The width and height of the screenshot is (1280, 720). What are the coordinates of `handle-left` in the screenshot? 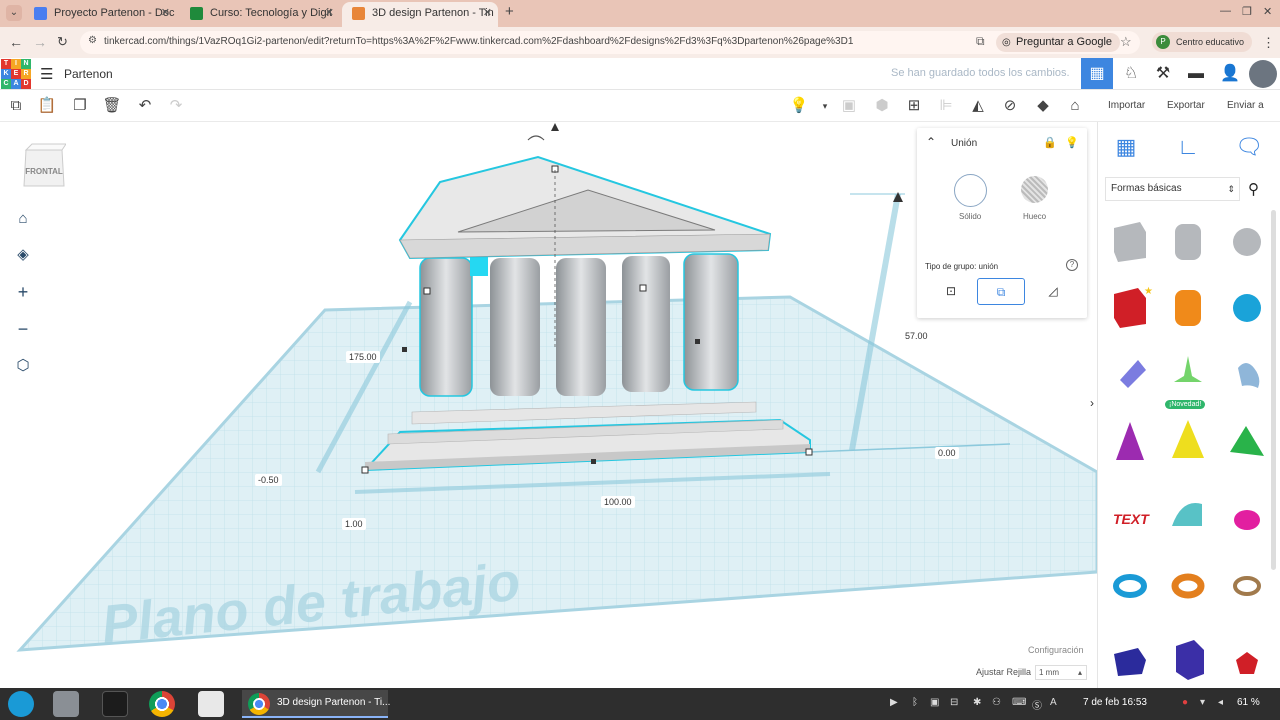 It's located at (404, 349).